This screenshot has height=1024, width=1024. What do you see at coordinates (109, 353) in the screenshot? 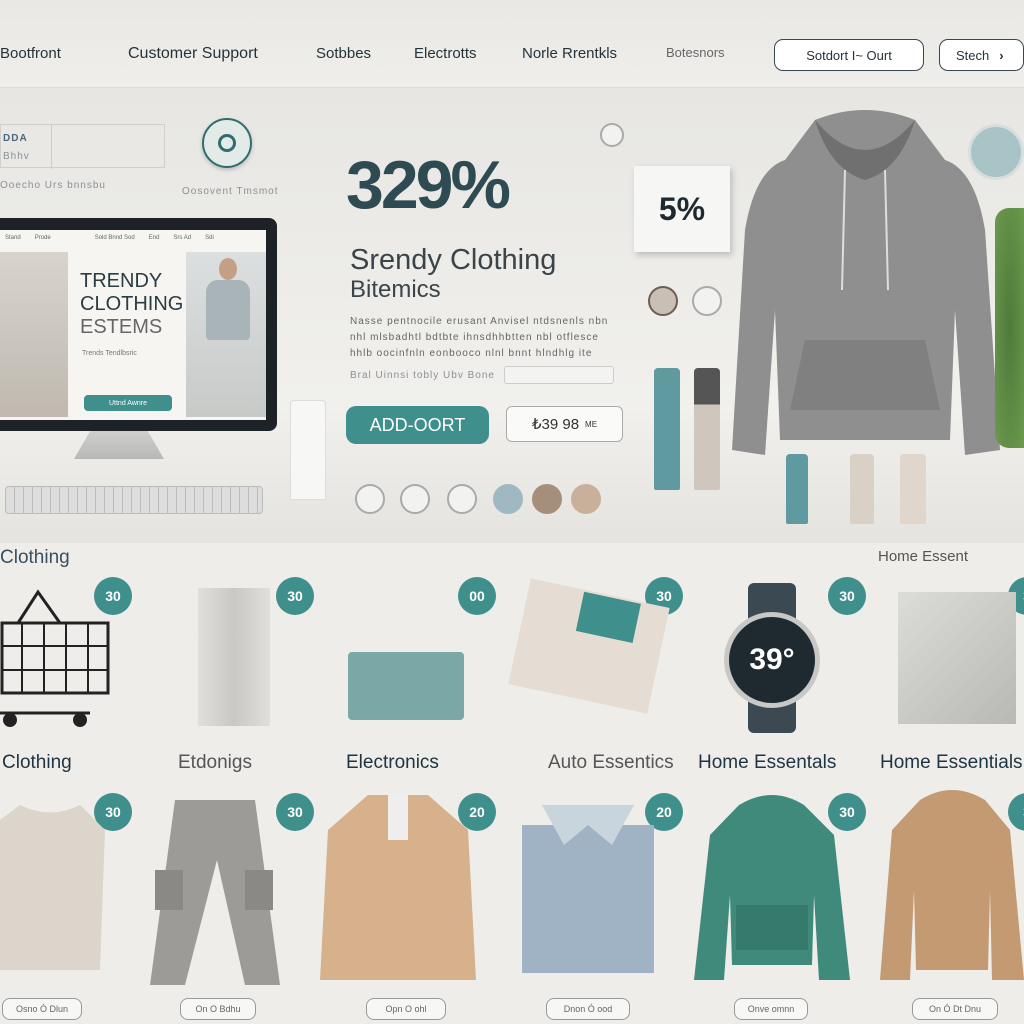
I see `screen-caption: Trends Tendlbsric` at bounding box center [109, 353].